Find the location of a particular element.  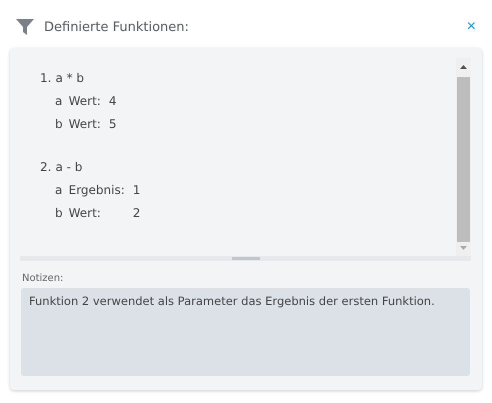

parameter-value: 4 is located at coordinates (113, 101).